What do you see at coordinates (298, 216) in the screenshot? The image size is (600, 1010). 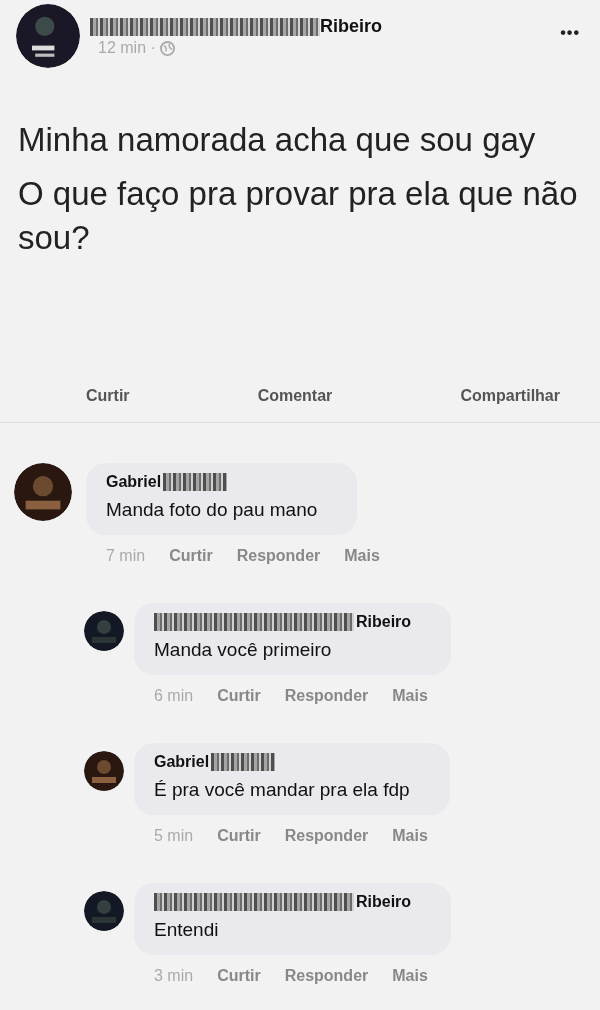 I see `post-text: O que faço pra provar pra ela que não sou?` at bounding box center [298, 216].